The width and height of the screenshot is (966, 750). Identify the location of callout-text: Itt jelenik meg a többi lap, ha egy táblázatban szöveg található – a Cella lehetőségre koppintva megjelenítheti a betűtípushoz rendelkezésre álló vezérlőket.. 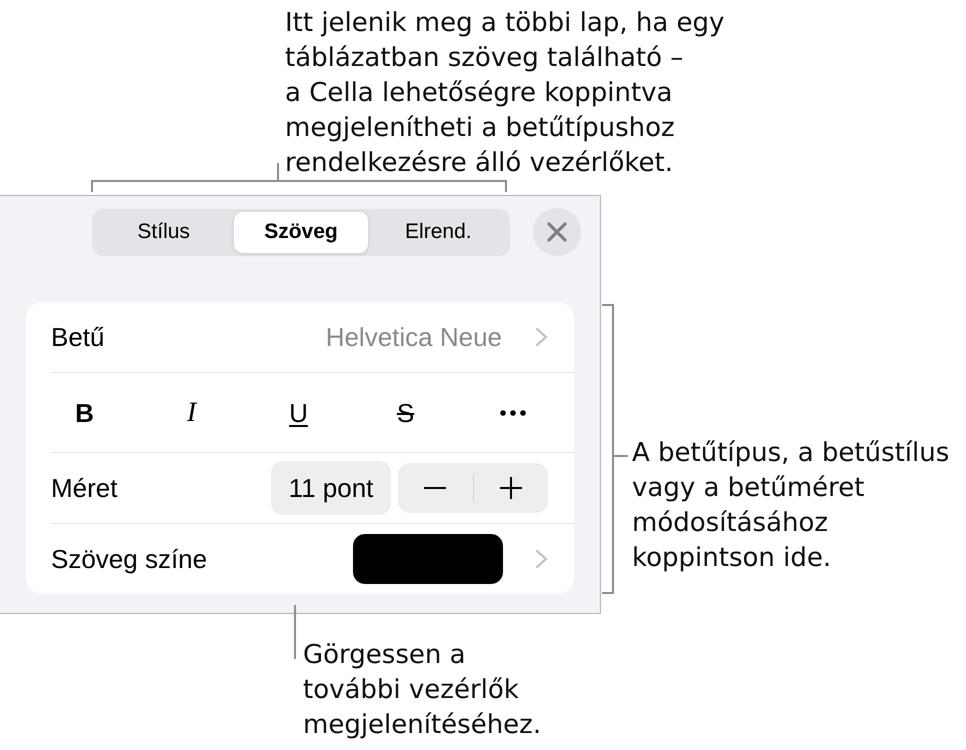
(505, 93).